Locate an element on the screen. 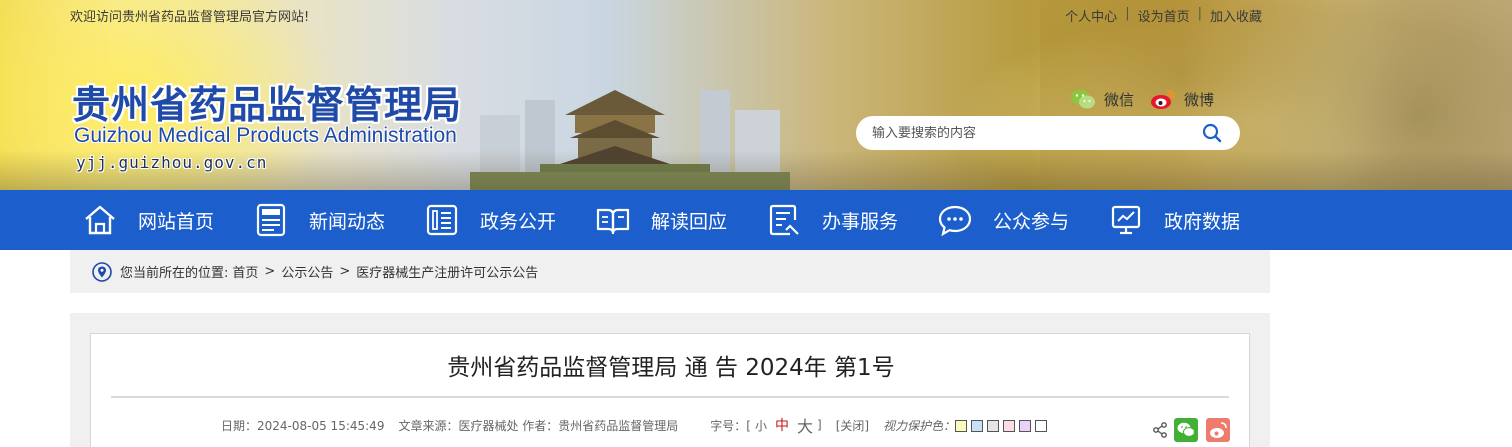 The width and height of the screenshot is (1512, 447). nav-item-public-participation: 公众参与 is located at coordinates (1022, 220).